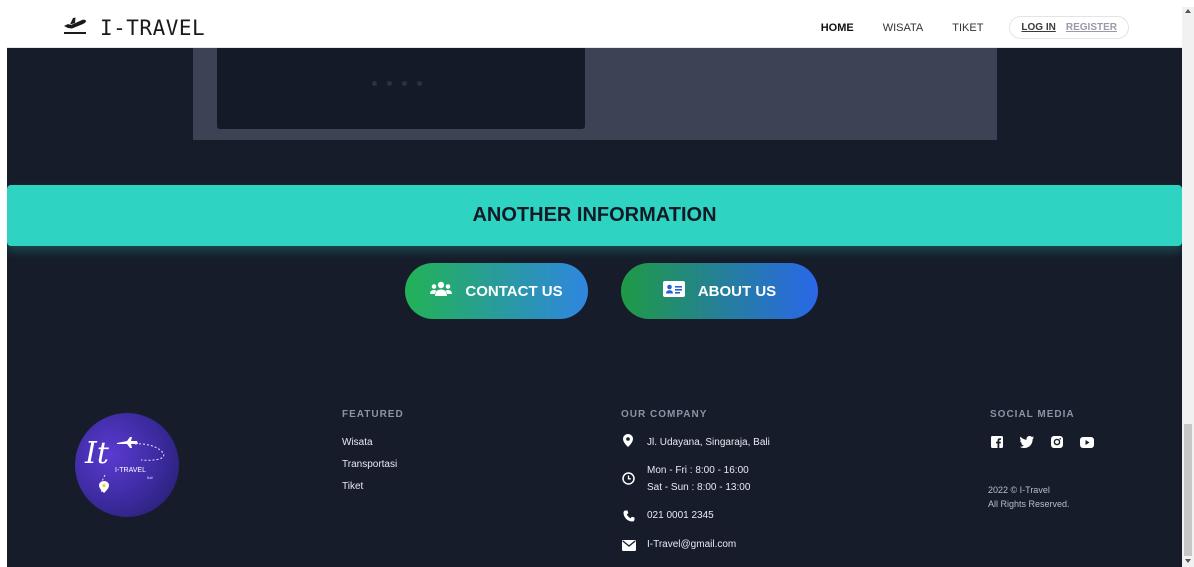 This screenshot has width=1194, height=567. What do you see at coordinates (698, 470) in the screenshot?
I see `company-hours-weekday: Mon - Fri : 8:00 - 16:00` at bounding box center [698, 470].